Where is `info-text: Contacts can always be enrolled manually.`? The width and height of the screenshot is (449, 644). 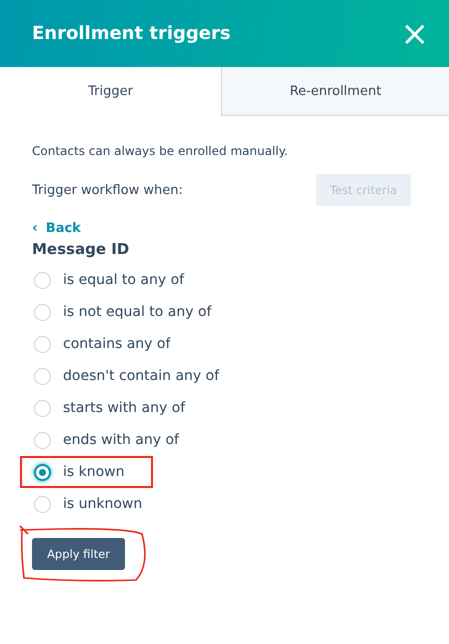 info-text: Contacts can always be enrolled manually. is located at coordinates (160, 151).